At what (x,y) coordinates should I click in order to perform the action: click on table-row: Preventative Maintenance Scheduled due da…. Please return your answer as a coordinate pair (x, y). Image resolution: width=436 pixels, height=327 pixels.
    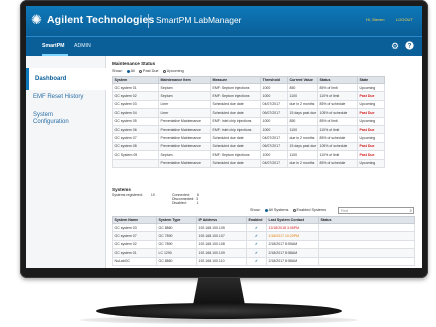
    Looking at the image, I should click on (248, 163).